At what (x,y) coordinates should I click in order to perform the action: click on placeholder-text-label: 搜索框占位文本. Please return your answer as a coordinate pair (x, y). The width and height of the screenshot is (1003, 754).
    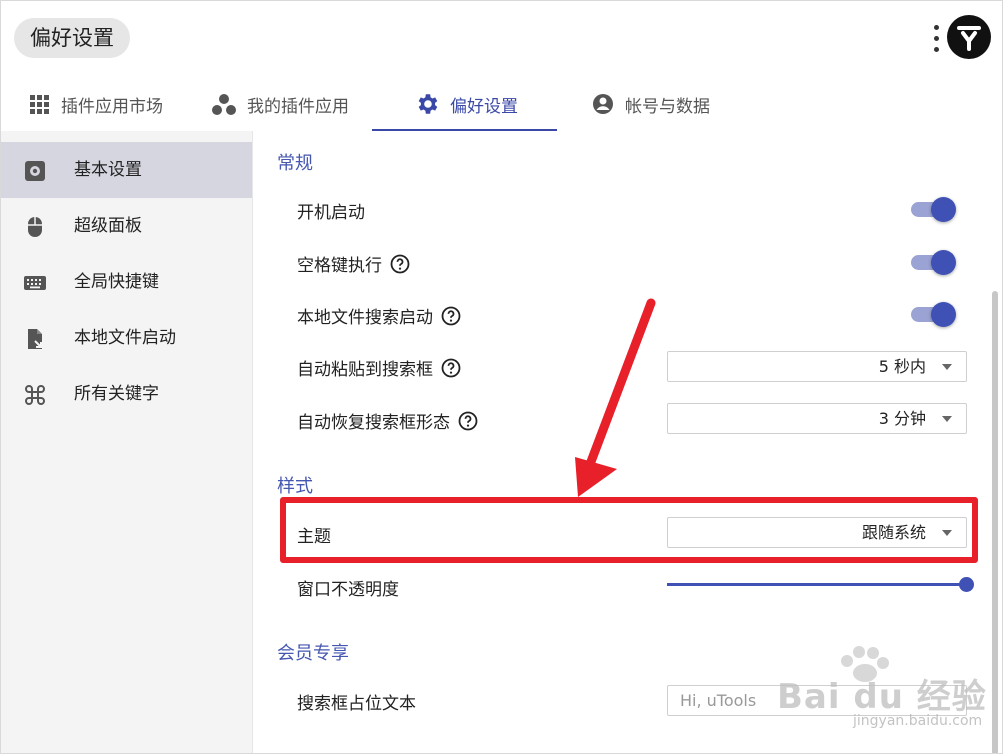
    Looking at the image, I should click on (356, 701).